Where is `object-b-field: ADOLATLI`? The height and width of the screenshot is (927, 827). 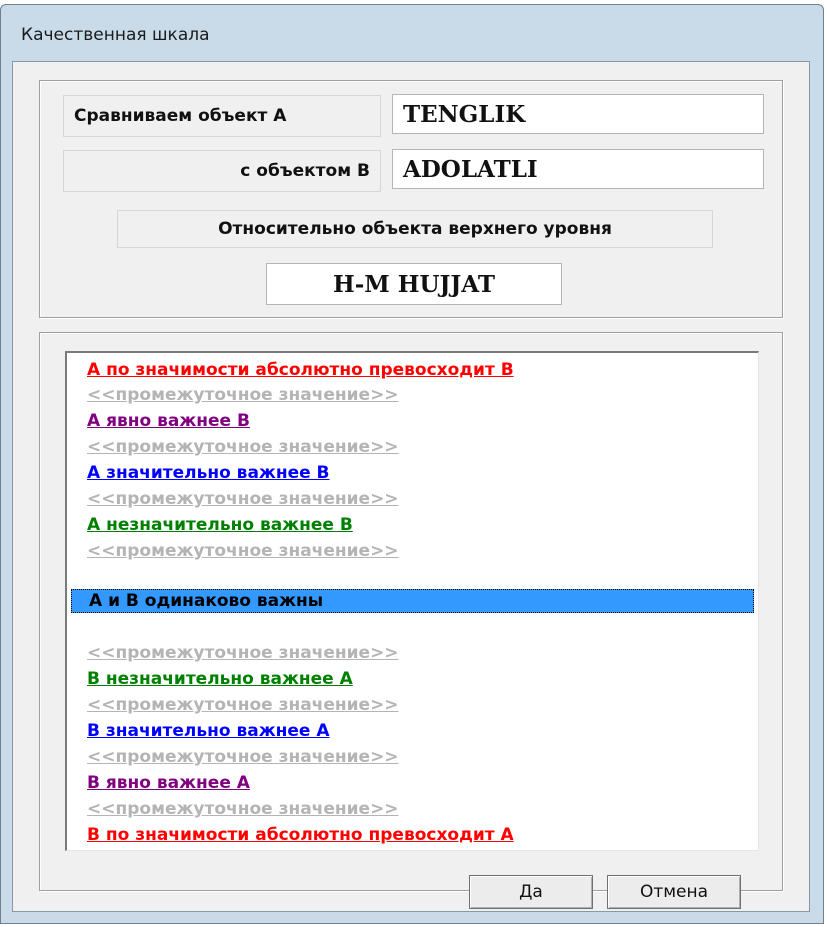 object-b-field: ADOLATLI is located at coordinates (578, 169).